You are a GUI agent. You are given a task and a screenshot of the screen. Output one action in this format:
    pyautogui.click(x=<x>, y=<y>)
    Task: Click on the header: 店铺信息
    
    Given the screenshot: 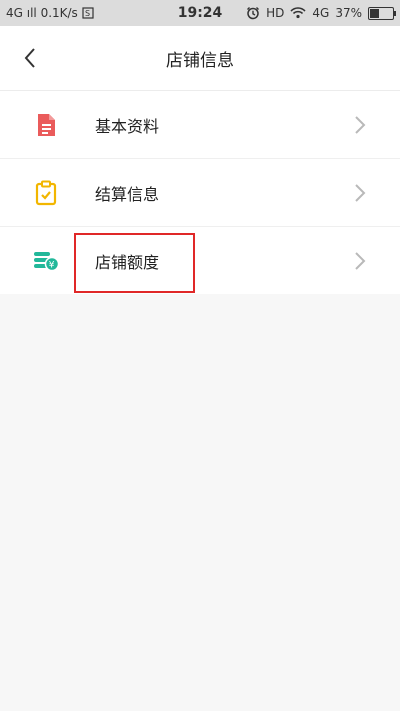 What is the action you would take?
    pyautogui.click(x=200, y=58)
    